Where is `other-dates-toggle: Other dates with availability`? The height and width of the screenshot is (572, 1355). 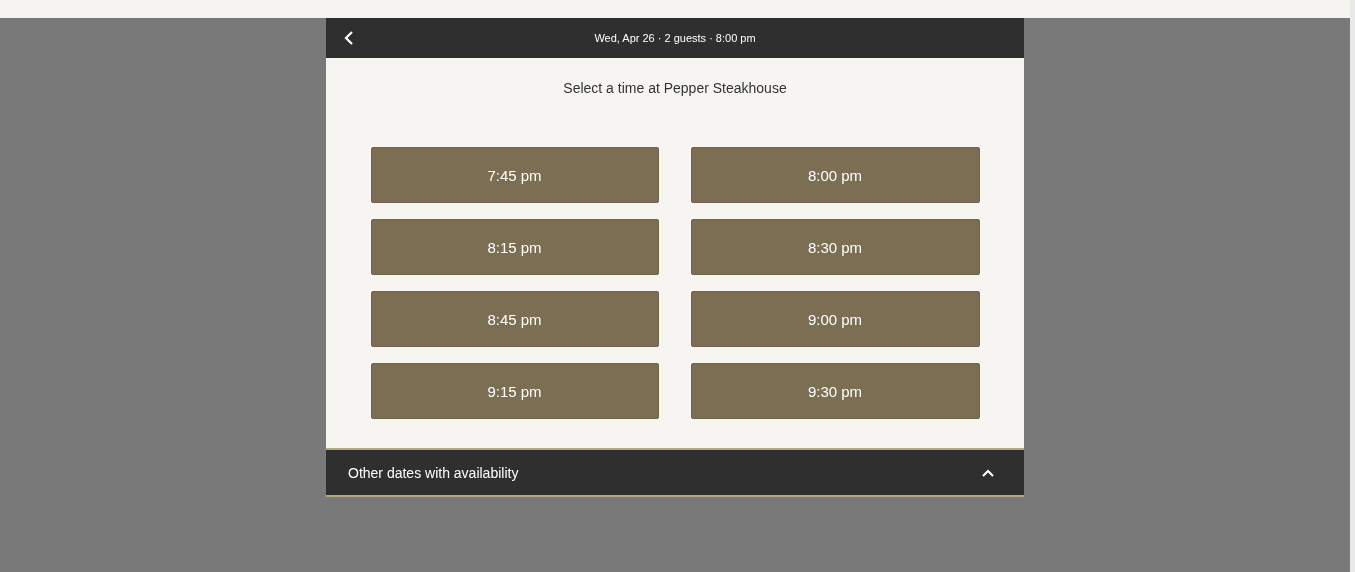
other-dates-toggle: Other dates with availability is located at coordinates (675, 473).